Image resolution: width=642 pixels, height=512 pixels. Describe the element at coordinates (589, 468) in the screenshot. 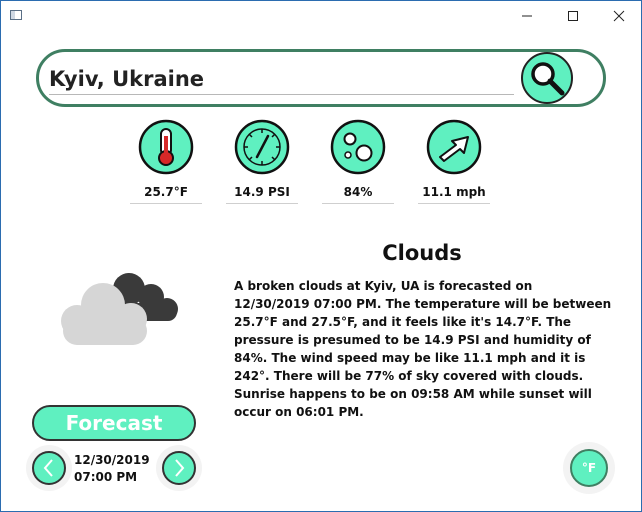

I see `unit-toggle-button: °F` at that location.